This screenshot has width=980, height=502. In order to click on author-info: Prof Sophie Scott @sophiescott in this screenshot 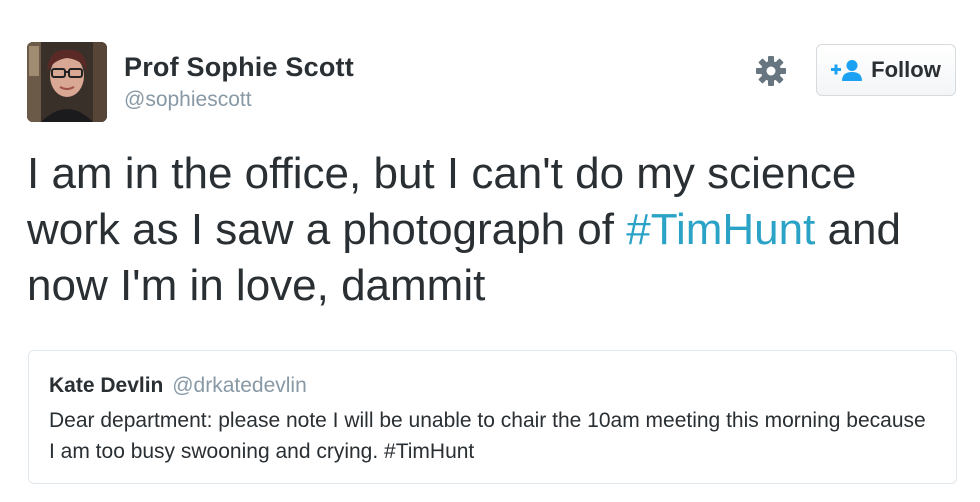, I will do `click(239, 82)`.